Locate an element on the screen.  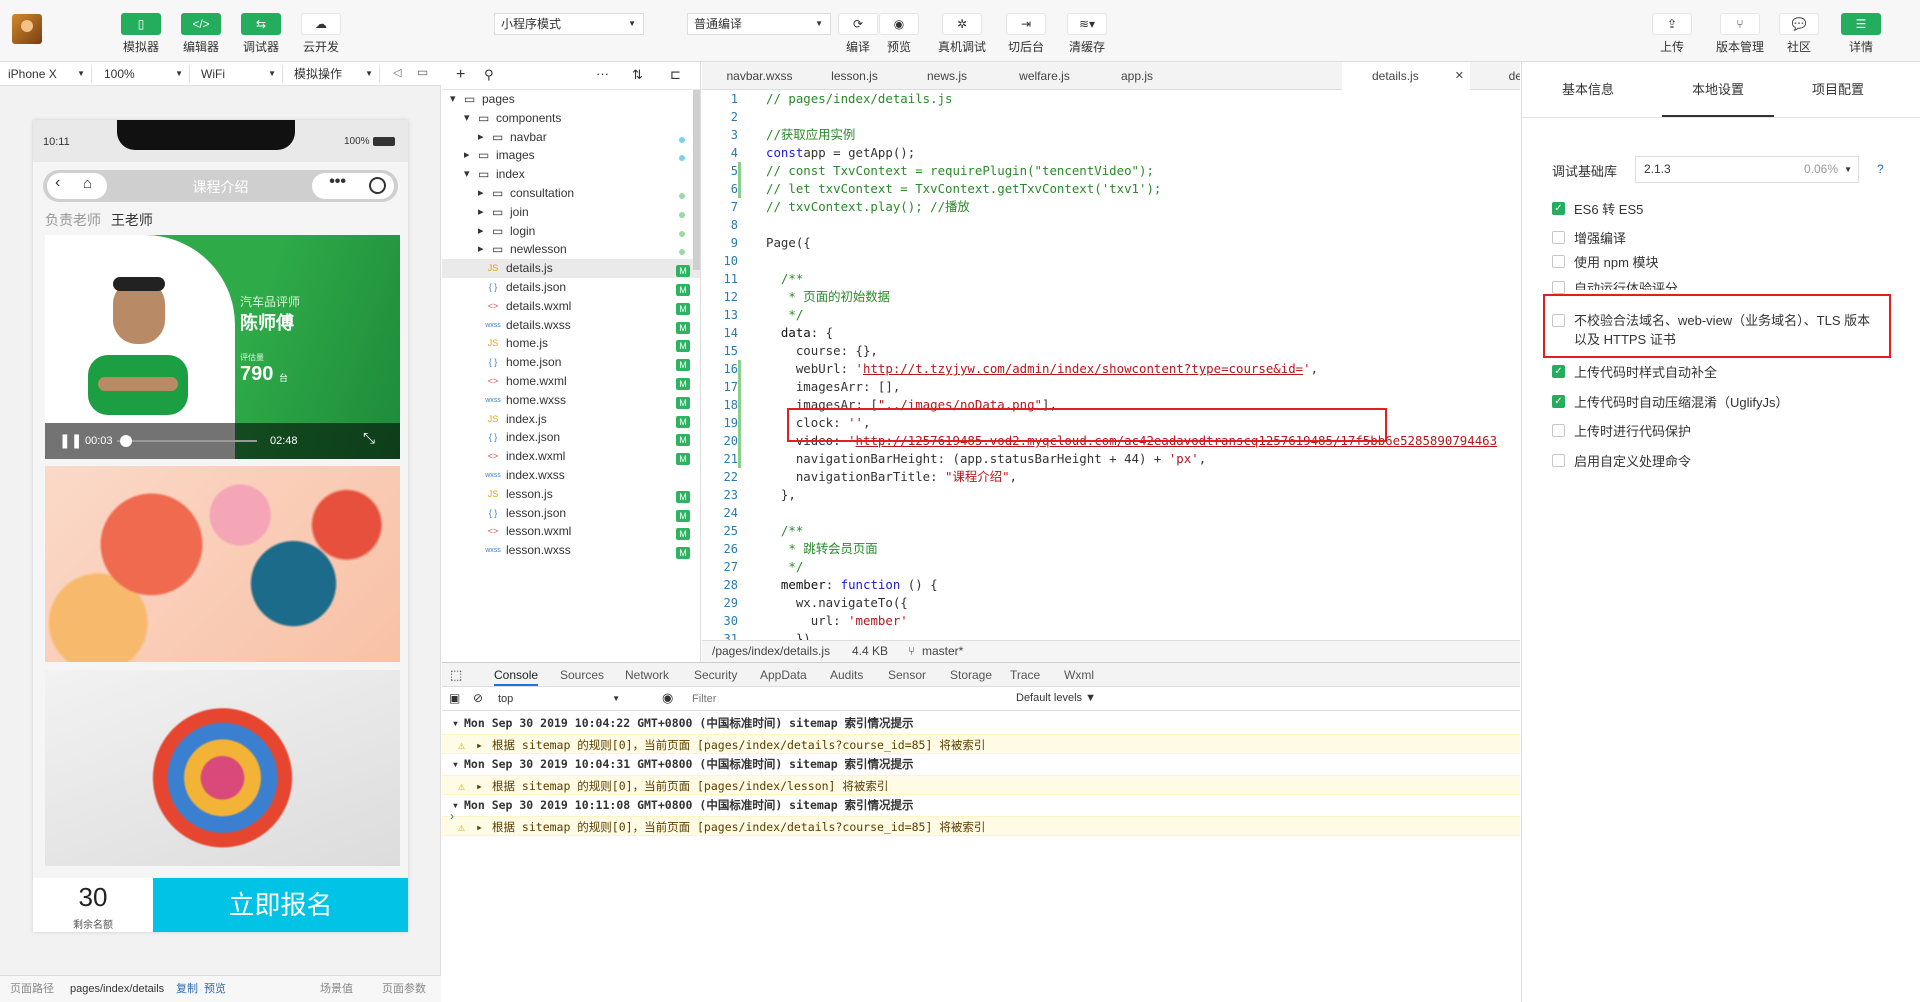
zoom-select: 100% ▼ is located at coordinates (143, 74).